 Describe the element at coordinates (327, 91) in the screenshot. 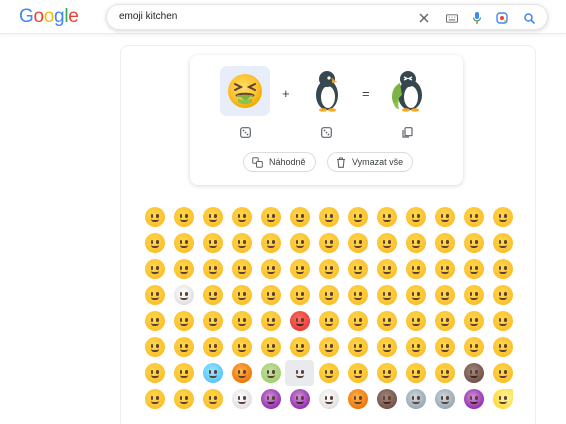

I see `second-emoji-slot` at that location.